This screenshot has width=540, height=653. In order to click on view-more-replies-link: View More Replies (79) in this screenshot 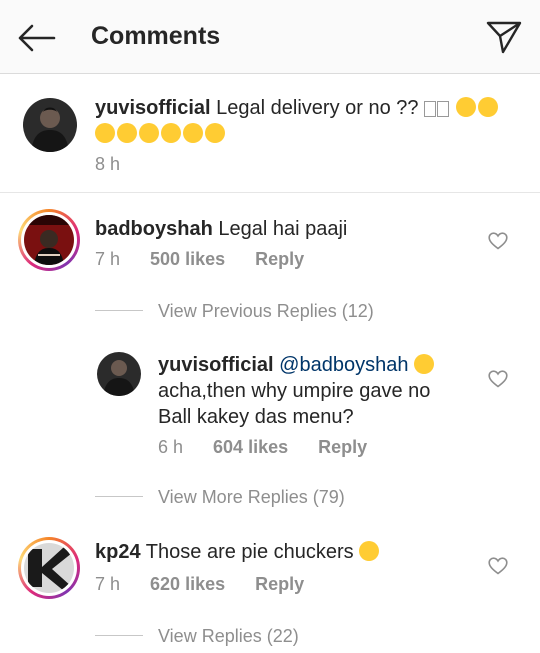, I will do `click(251, 497)`.